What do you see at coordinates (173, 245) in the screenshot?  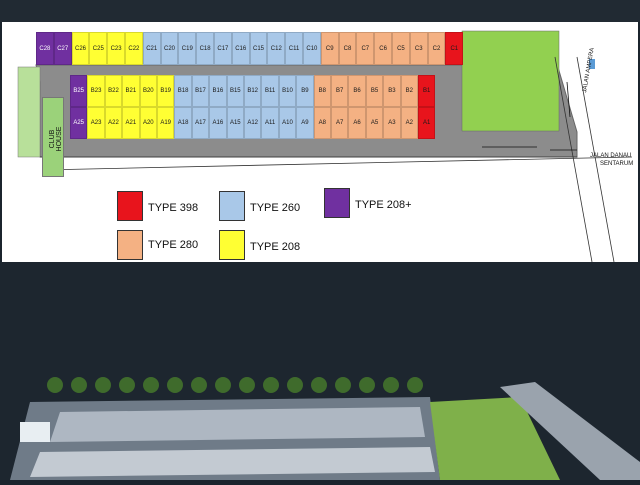 I see `legend-label-type280: TYPE 280` at bounding box center [173, 245].